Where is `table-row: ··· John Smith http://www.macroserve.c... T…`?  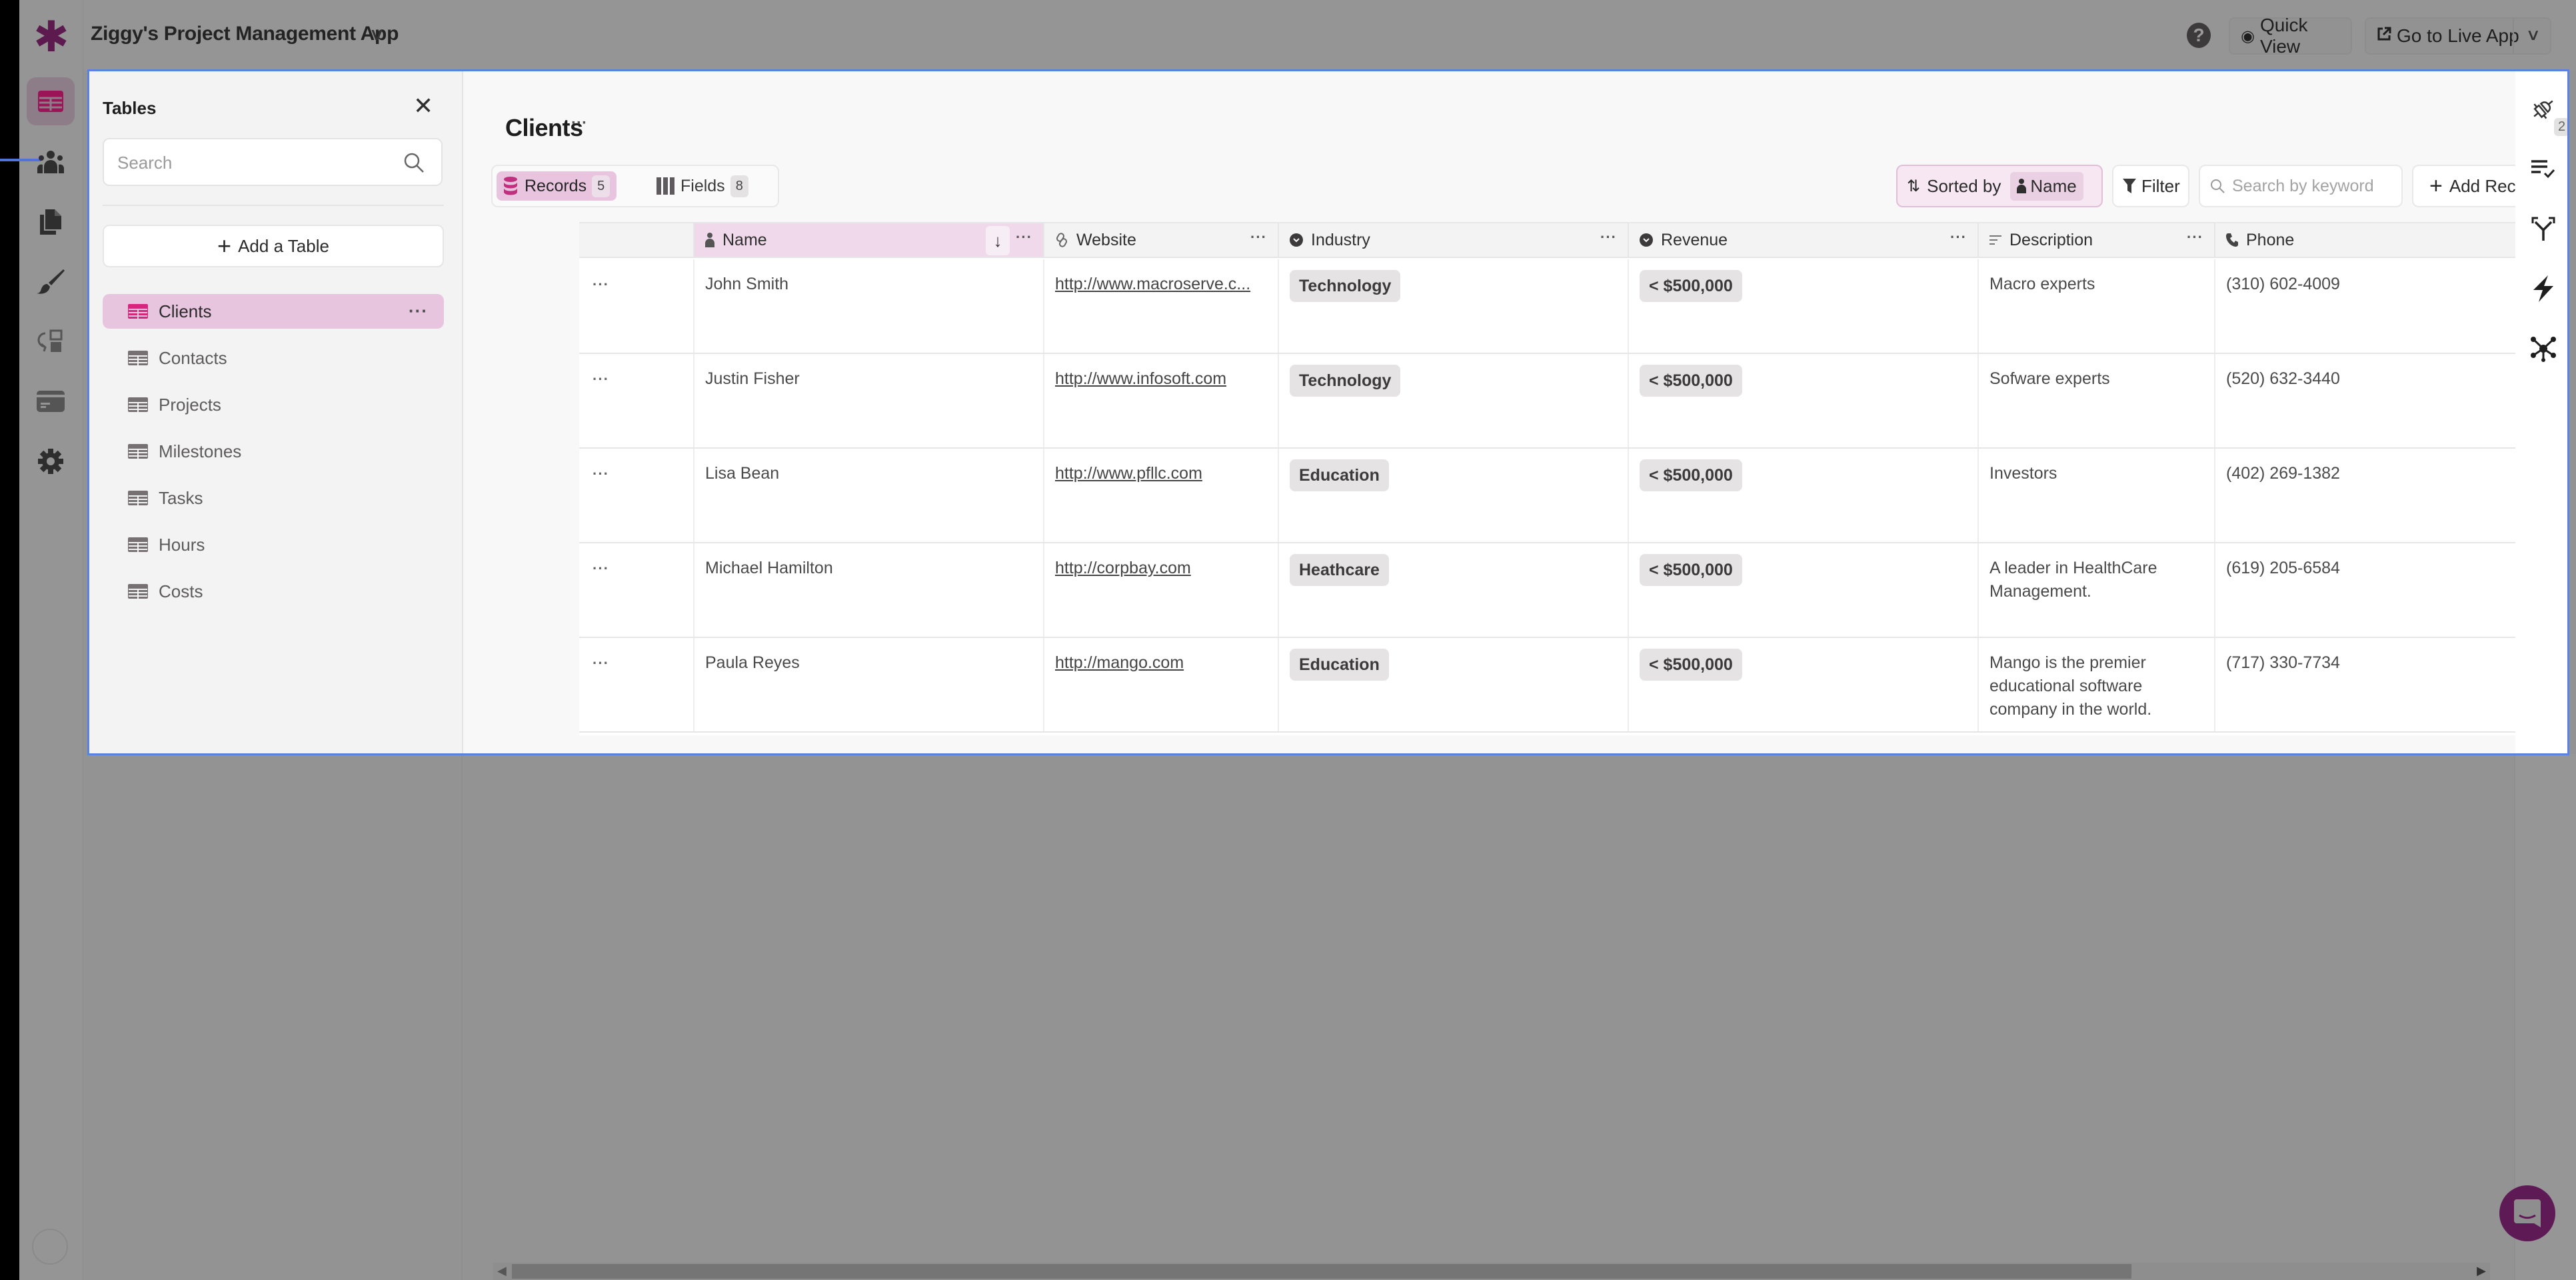 table-row: ··· John Smith http://www.macroserve.c... T… is located at coordinates (1570, 306).